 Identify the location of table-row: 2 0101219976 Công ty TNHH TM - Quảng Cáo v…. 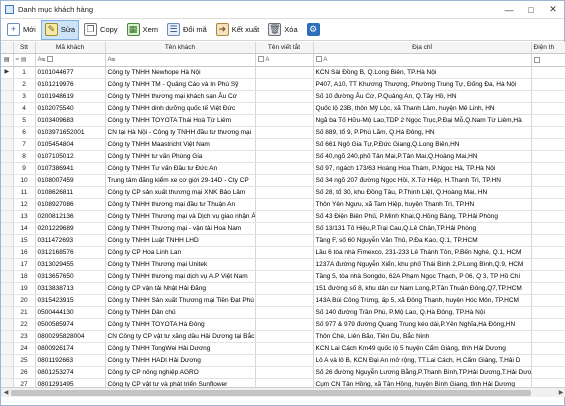
(283, 84).